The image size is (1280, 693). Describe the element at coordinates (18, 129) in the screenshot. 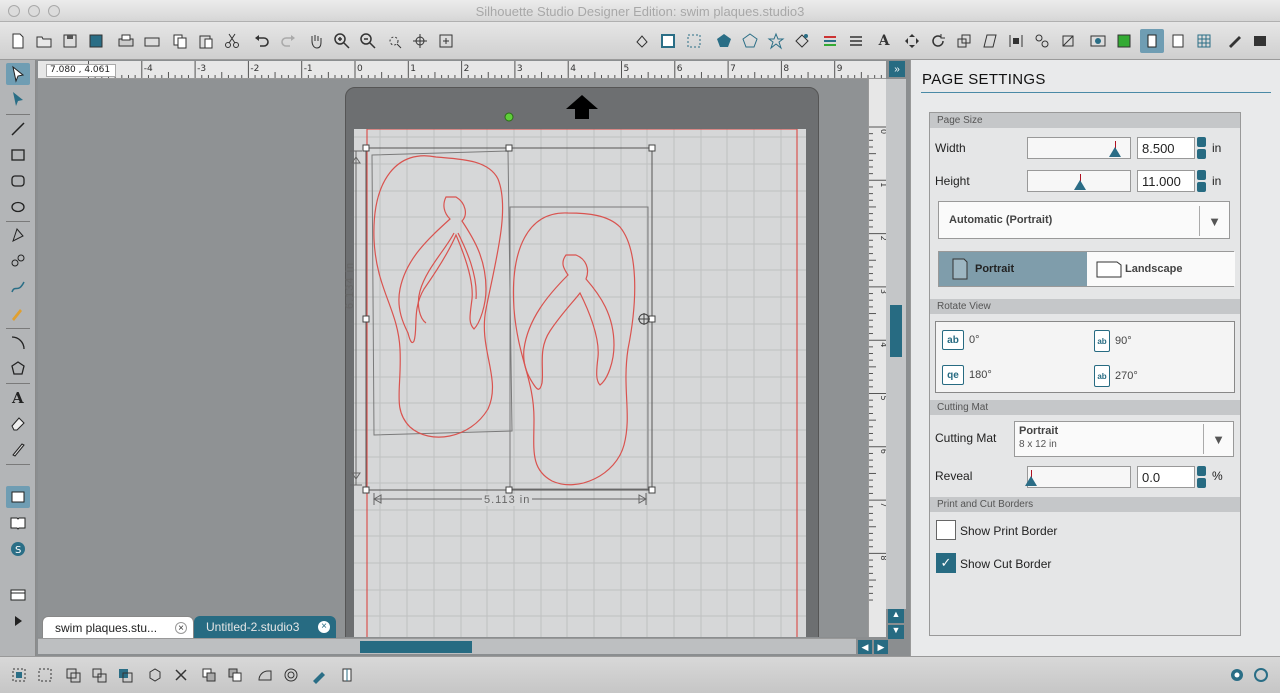

I see `line-tool-icon` at that location.